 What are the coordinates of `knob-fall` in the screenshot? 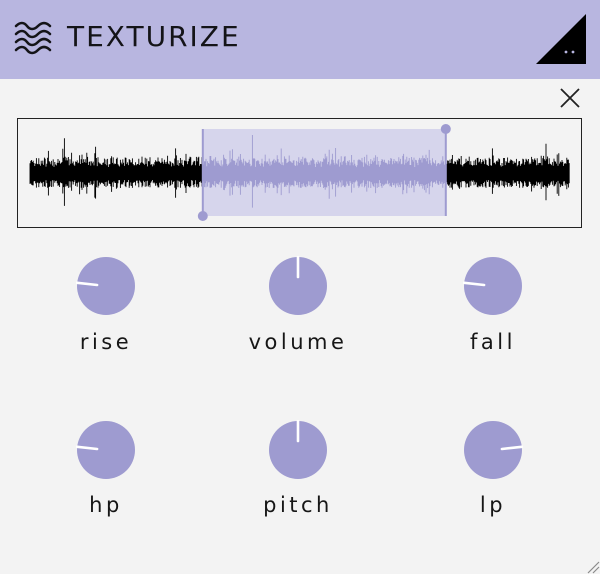 It's located at (493, 286).